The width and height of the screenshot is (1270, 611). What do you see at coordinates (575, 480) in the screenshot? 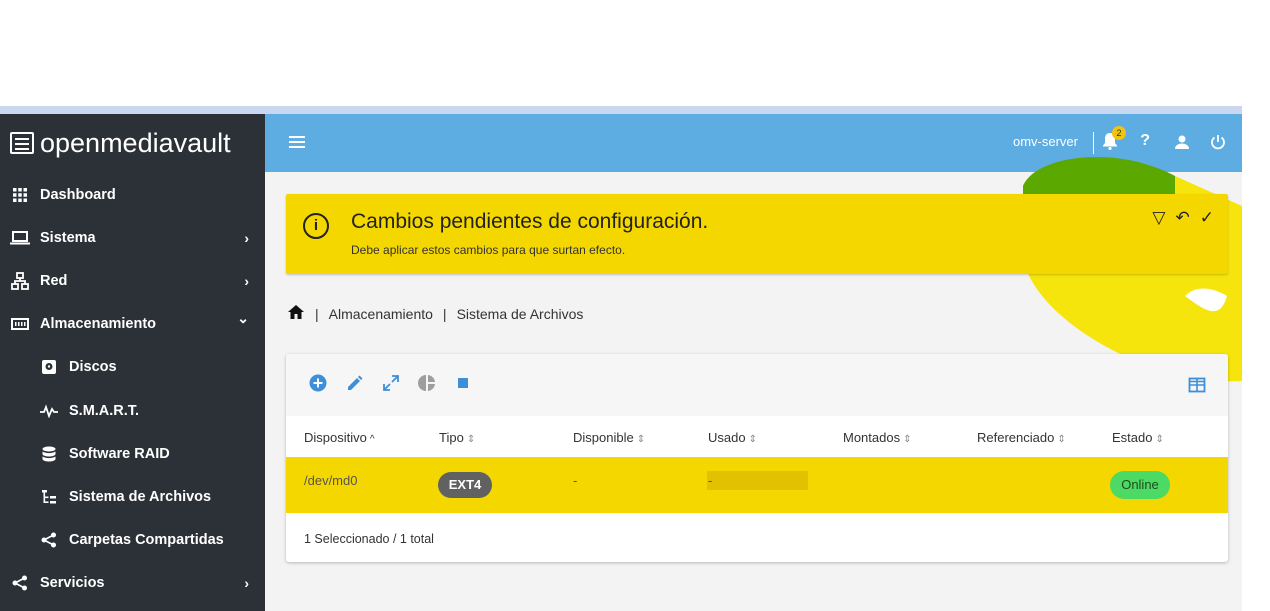
I see `cell-available: -` at bounding box center [575, 480].